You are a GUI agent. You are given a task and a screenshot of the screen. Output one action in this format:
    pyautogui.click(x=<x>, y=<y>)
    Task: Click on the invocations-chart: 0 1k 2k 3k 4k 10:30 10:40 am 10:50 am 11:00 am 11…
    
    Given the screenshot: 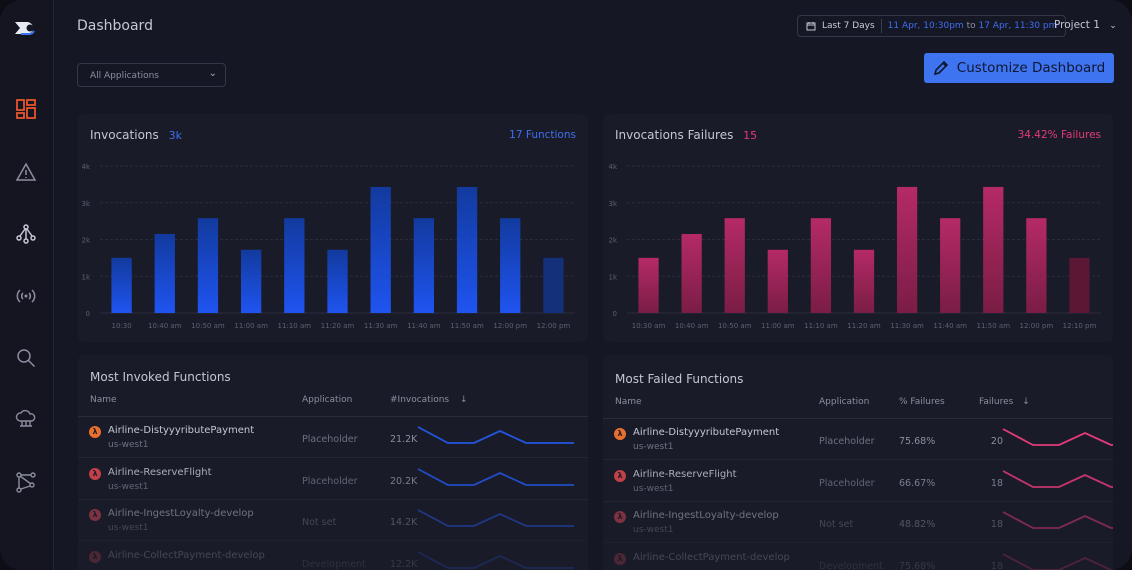 What is the action you would take?
    pyautogui.click(x=328, y=246)
    